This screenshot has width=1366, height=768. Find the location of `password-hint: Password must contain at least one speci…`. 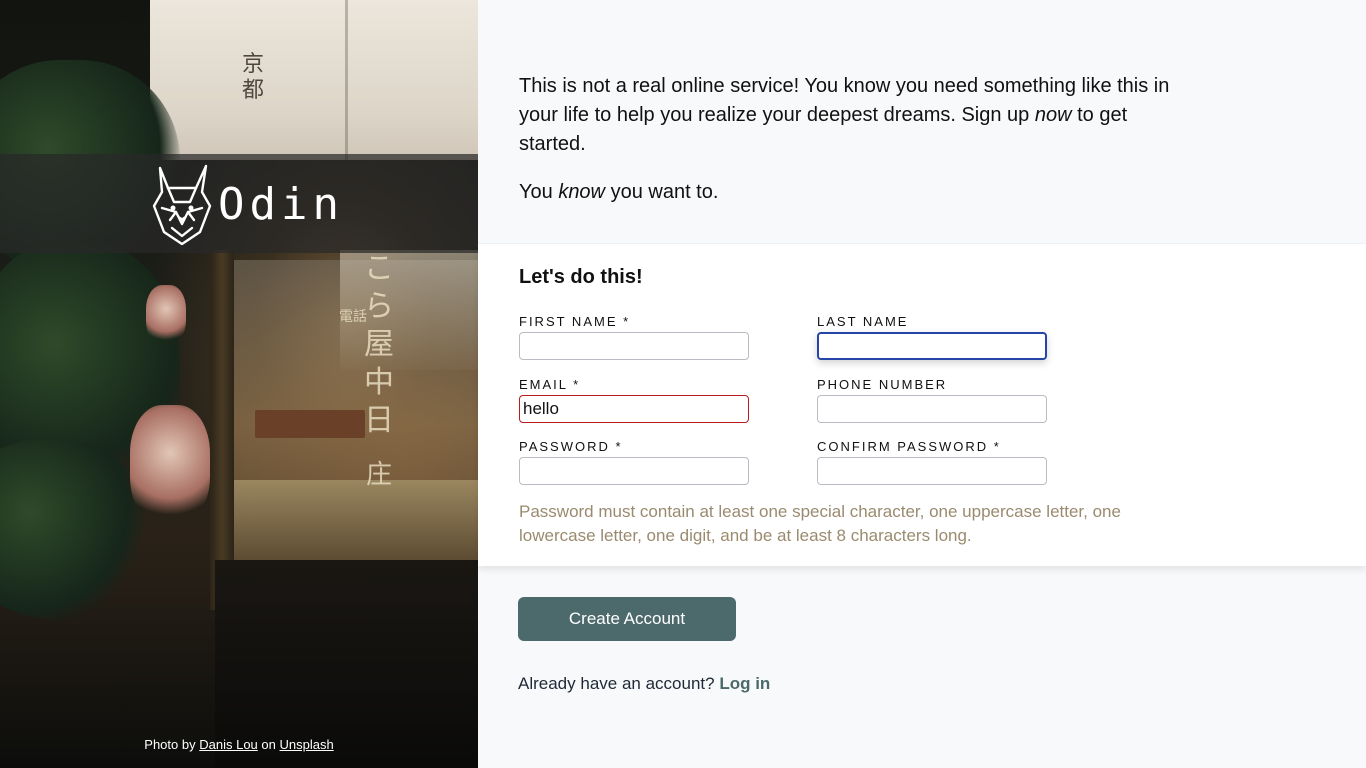

password-hint: Password must contain at least one speci… is located at coordinates (820, 523).